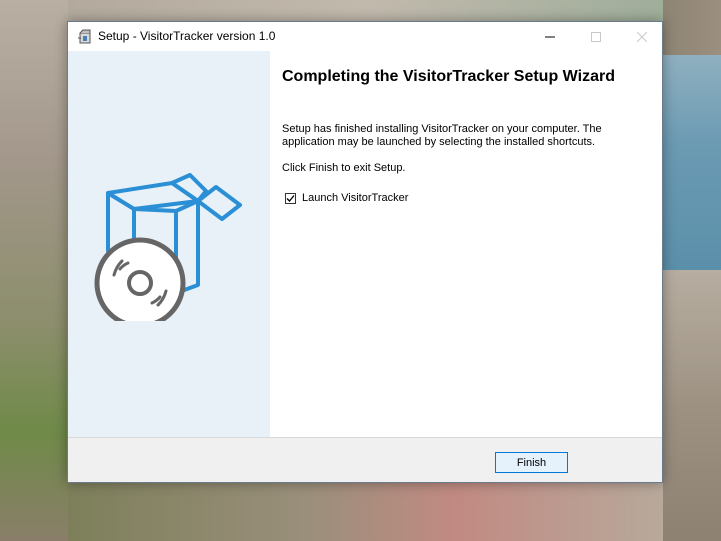 The width and height of the screenshot is (721, 541). Describe the element at coordinates (85, 37) in the screenshot. I see `setup-app-icon` at that location.